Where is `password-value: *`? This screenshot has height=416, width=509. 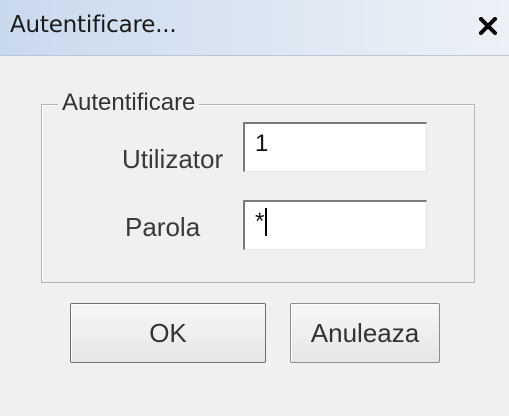 password-value: * is located at coordinates (260, 221).